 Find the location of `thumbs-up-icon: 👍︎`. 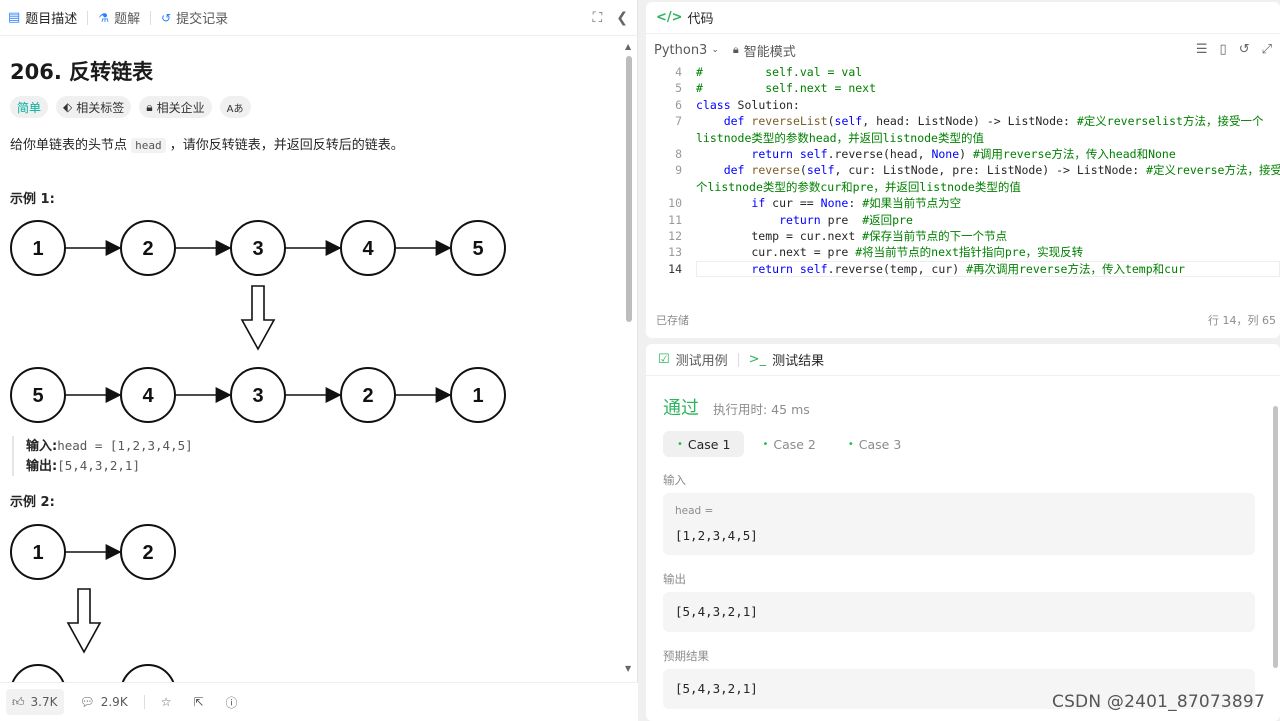

thumbs-up-icon: 👍︎ is located at coordinates (18, 701).